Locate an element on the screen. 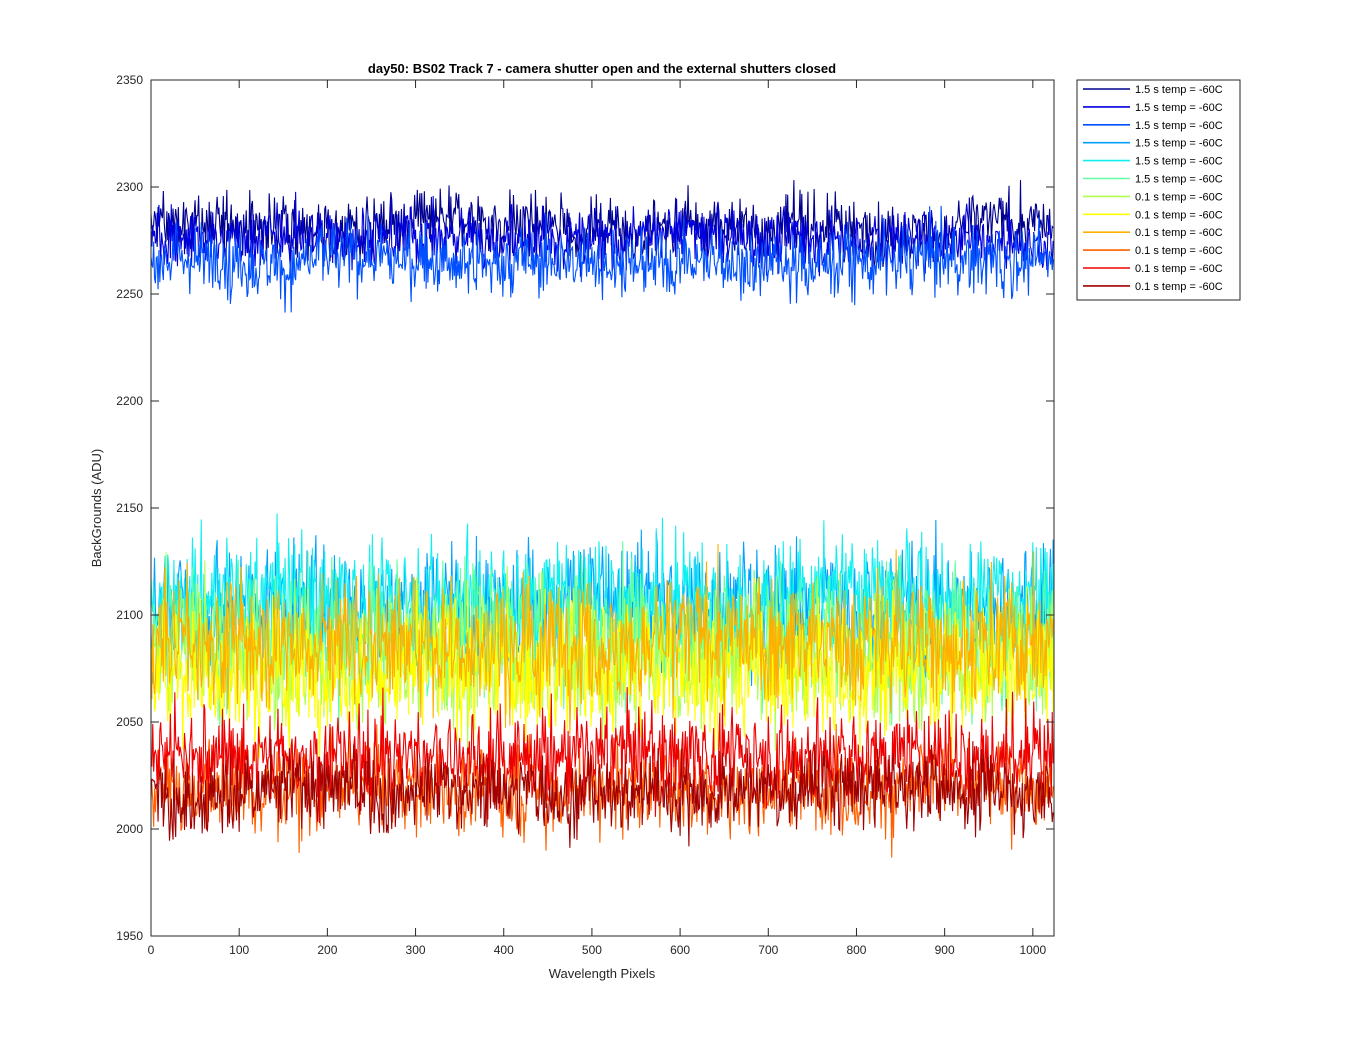 This screenshot has width=1350, height=1050. y-tick-label: 2050 is located at coordinates (129, 722).